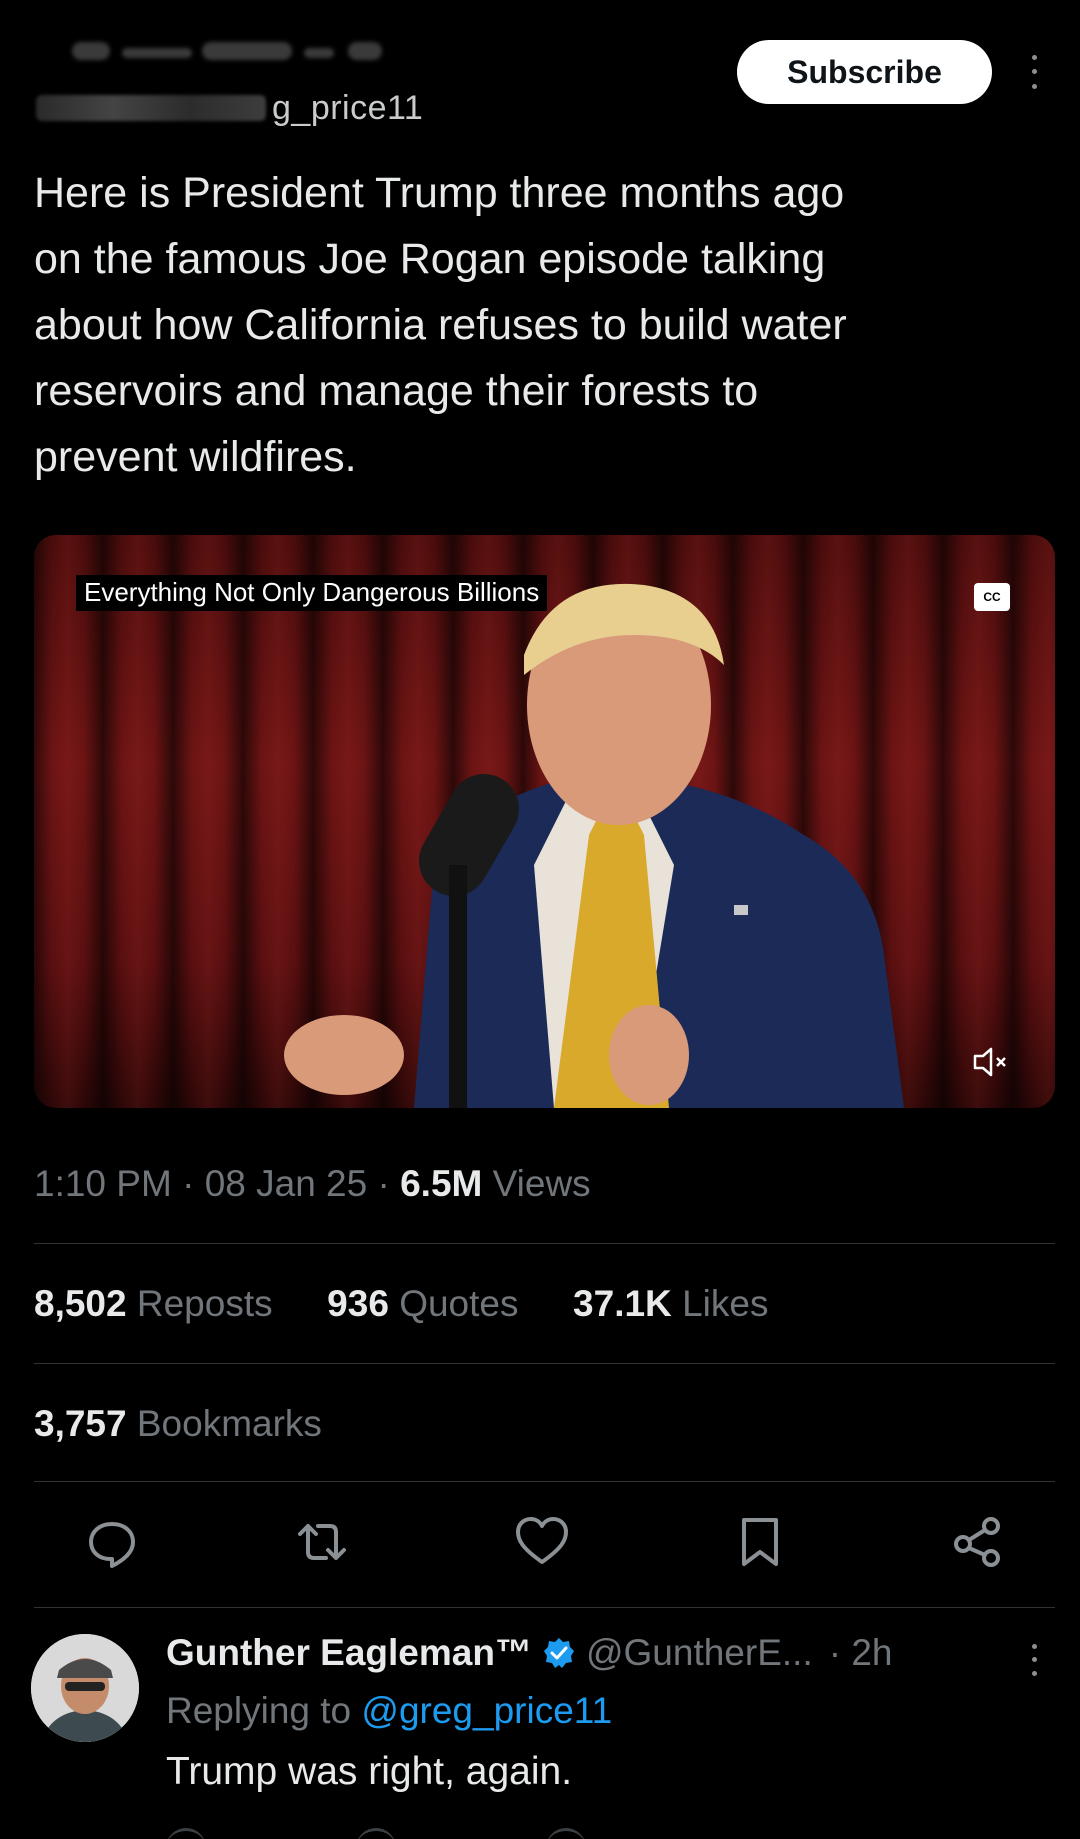  Describe the element at coordinates (486, 1710) in the screenshot. I see `replying-to-handle-link: @greg_price11` at that location.